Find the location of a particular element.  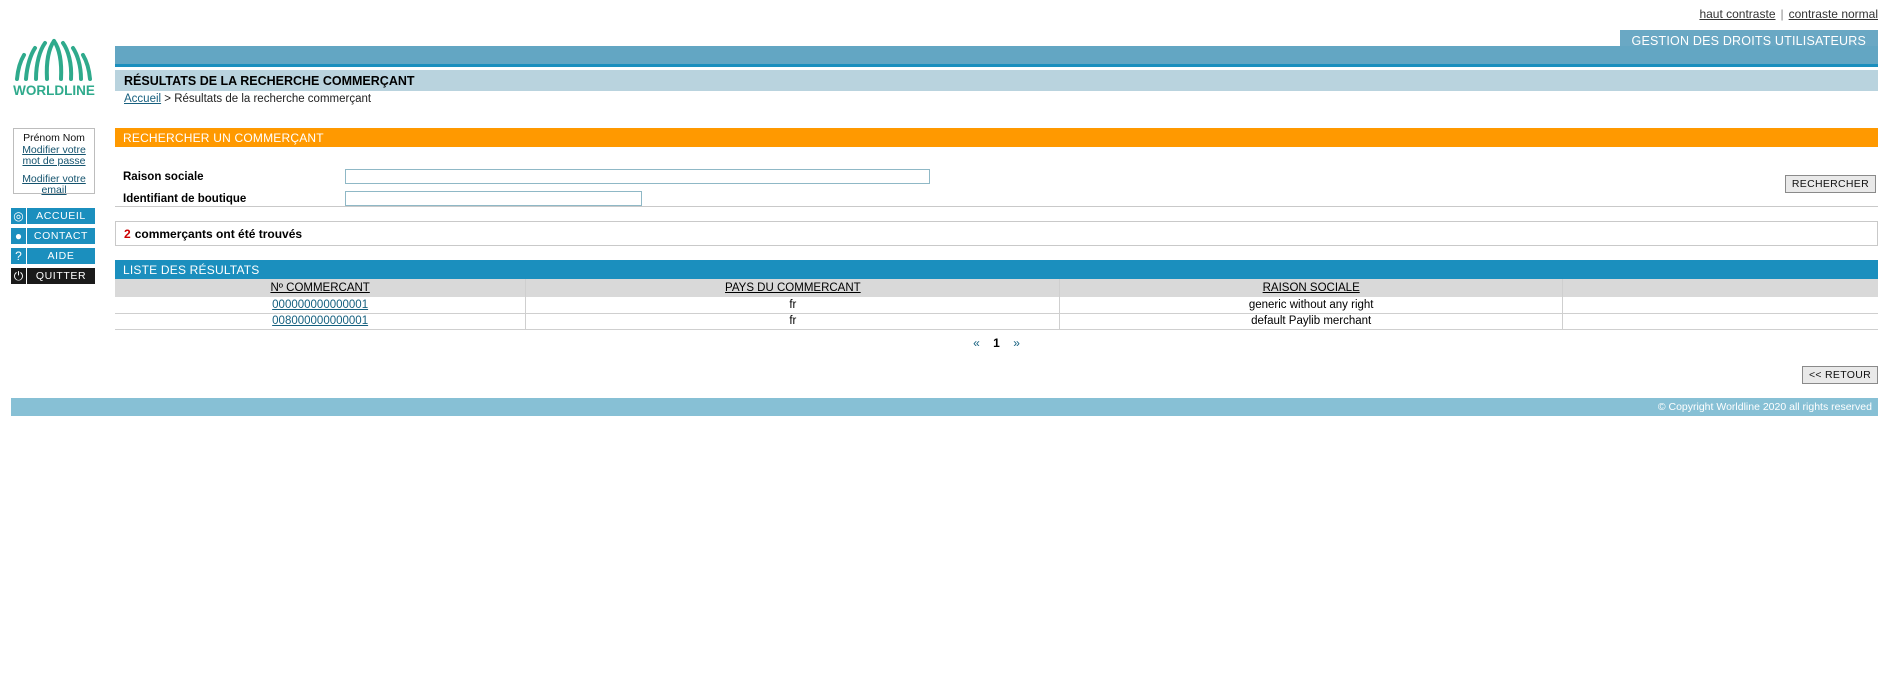

column-header-country: PAYS DU COMMERCANT is located at coordinates (792, 288).